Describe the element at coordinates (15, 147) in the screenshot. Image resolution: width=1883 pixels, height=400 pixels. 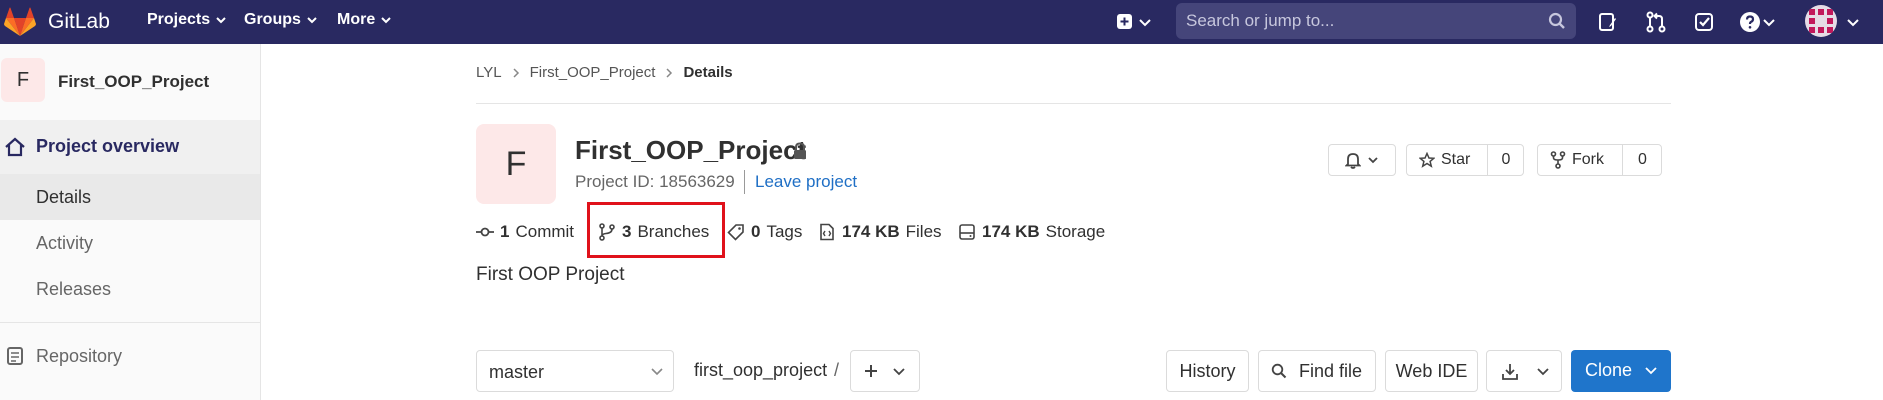
I see `home-icon` at that location.